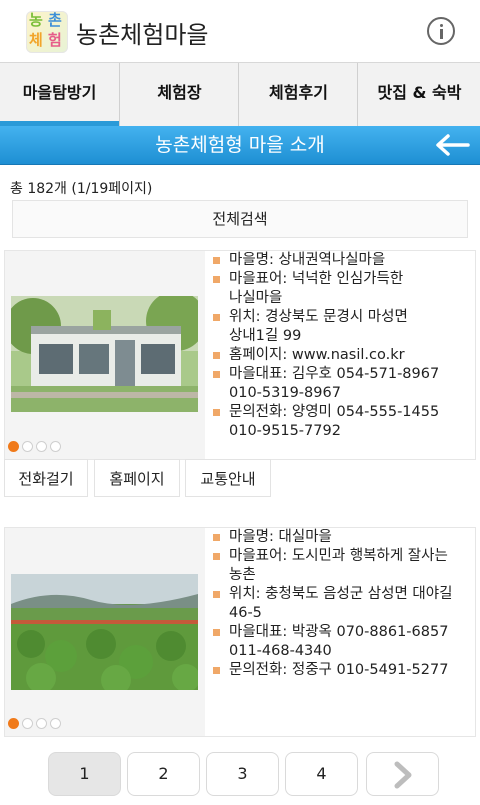 The width and height of the screenshot is (480, 805). I want to click on app-title: 농촌체험마을, so click(142, 35).